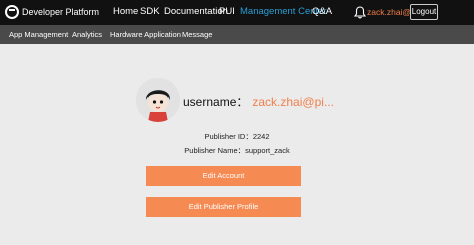 The height and width of the screenshot is (245, 474). What do you see at coordinates (223, 207) in the screenshot?
I see `edit-publisher-profile-button: Edit Publisher Profile` at bounding box center [223, 207].